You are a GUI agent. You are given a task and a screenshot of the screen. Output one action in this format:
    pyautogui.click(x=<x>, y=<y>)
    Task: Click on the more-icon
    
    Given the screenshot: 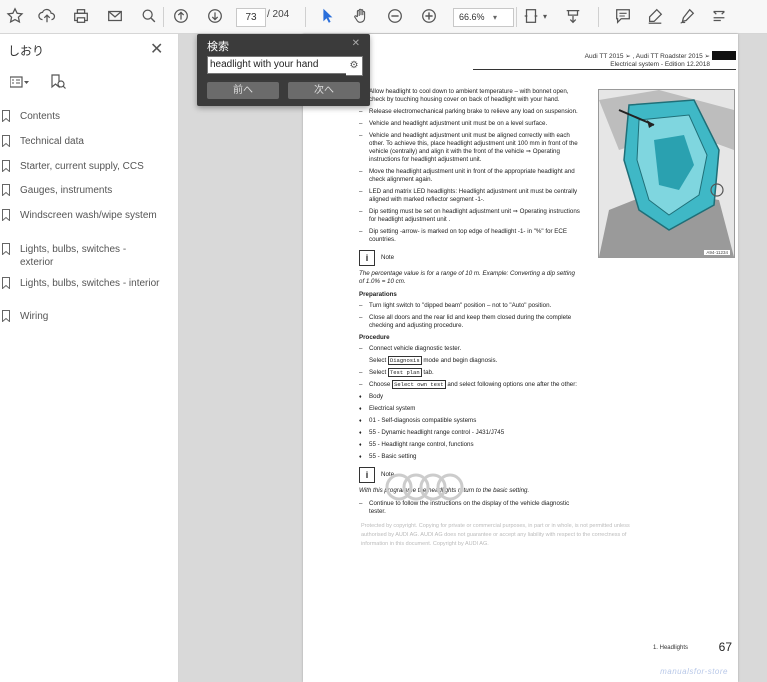 What is the action you would take?
    pyautogui.click(x=719, y=16)
    